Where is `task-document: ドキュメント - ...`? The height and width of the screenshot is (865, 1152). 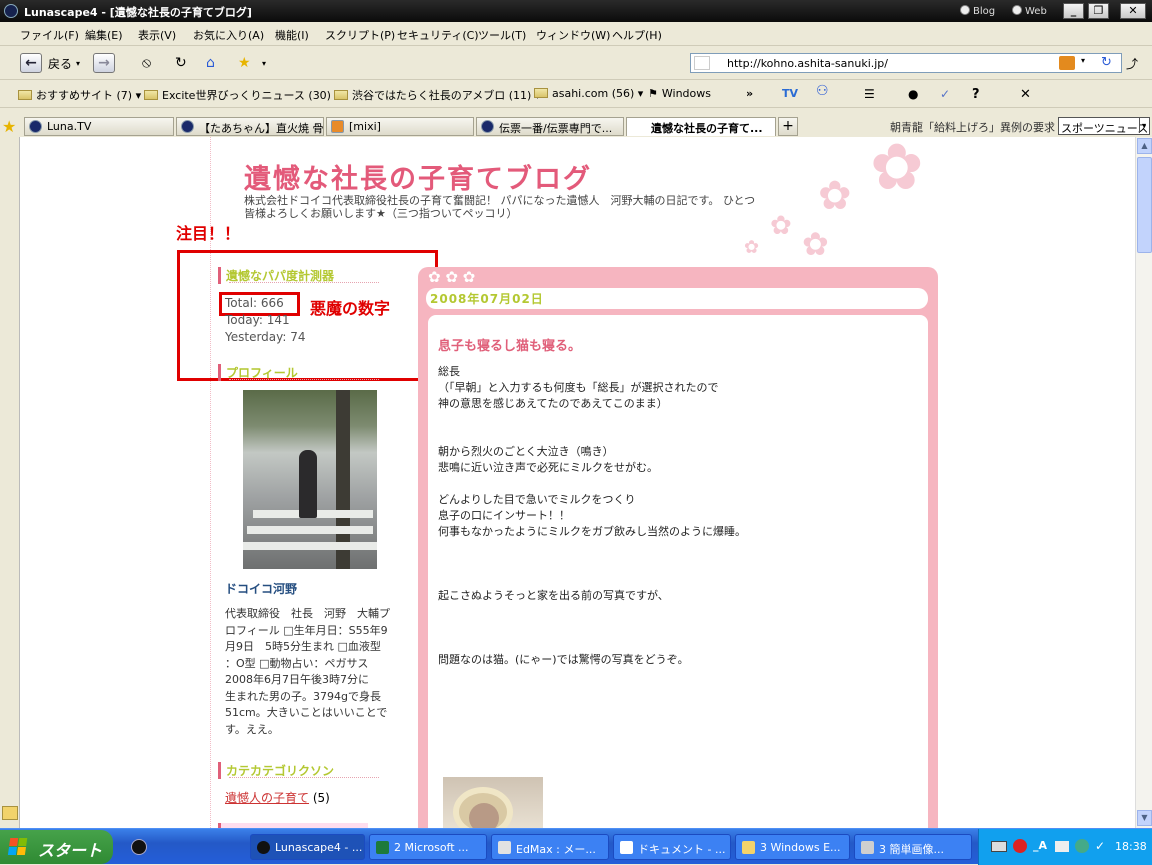
task-document: ドキュメント - ... is located at coordinates (672, 847).